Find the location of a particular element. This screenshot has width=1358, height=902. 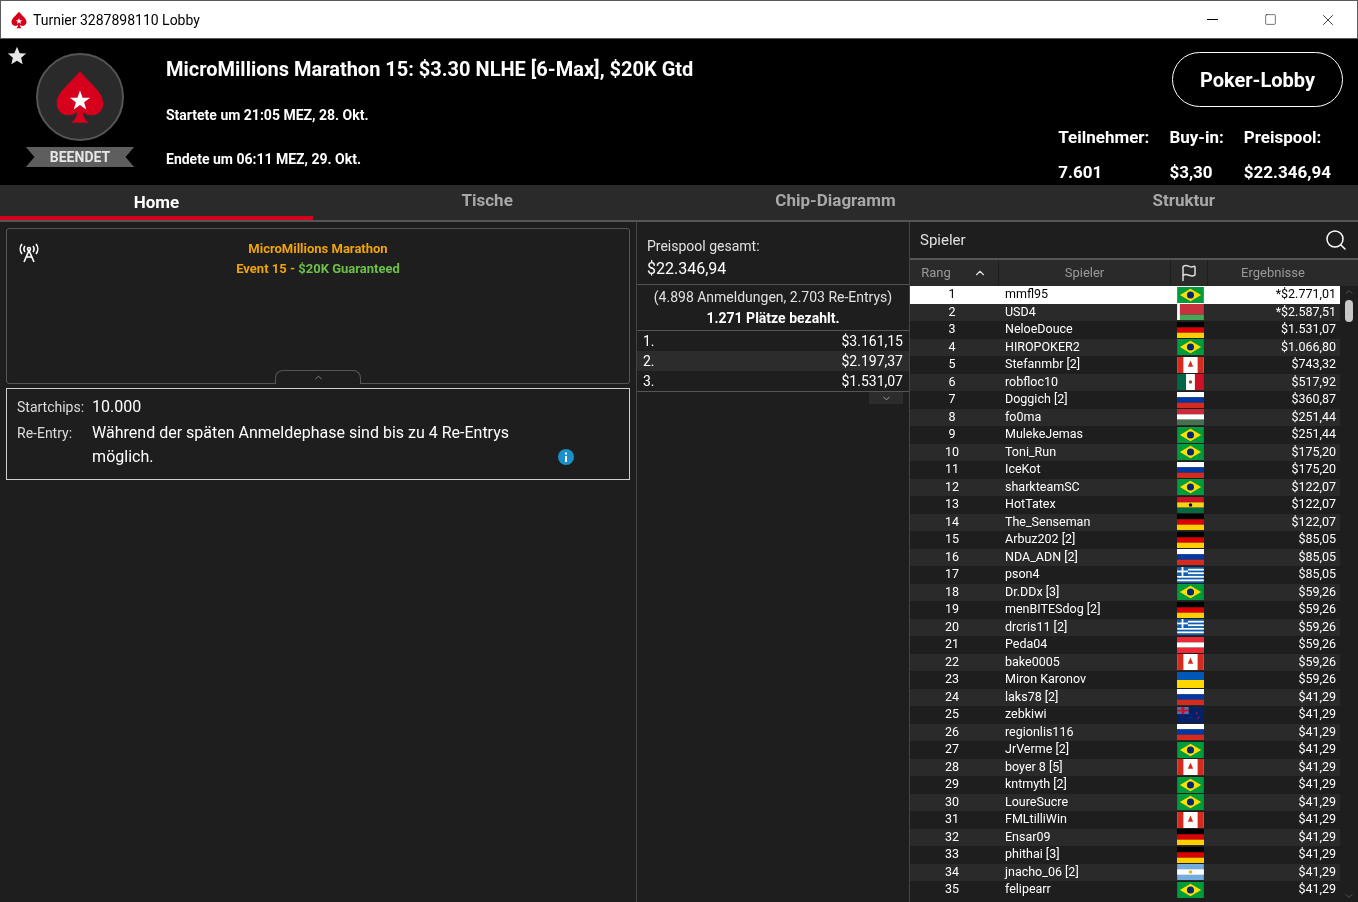

tab: Tische is located at coordinates (487, 202).